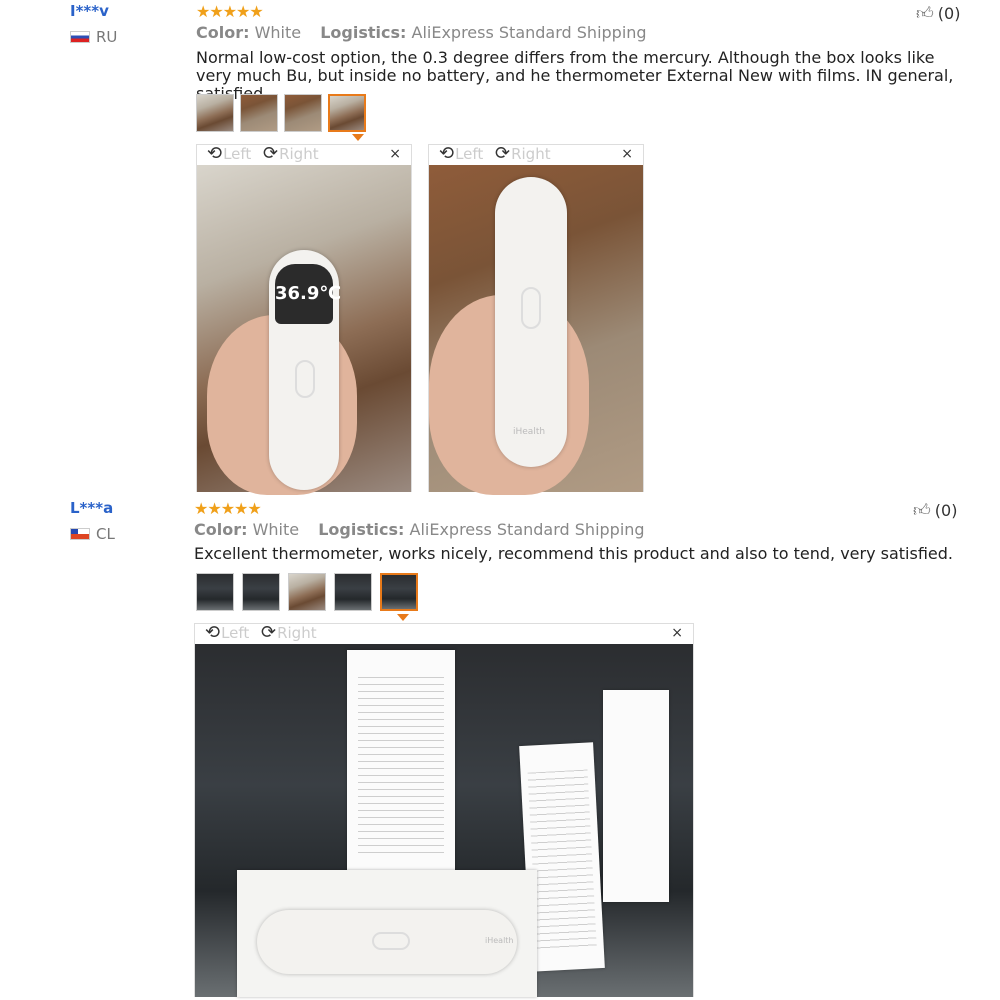  What do you see at coordinates (89, 11) in the screenshot?
I see `reviewer-name: I***v` at bounding box center [89, 11].